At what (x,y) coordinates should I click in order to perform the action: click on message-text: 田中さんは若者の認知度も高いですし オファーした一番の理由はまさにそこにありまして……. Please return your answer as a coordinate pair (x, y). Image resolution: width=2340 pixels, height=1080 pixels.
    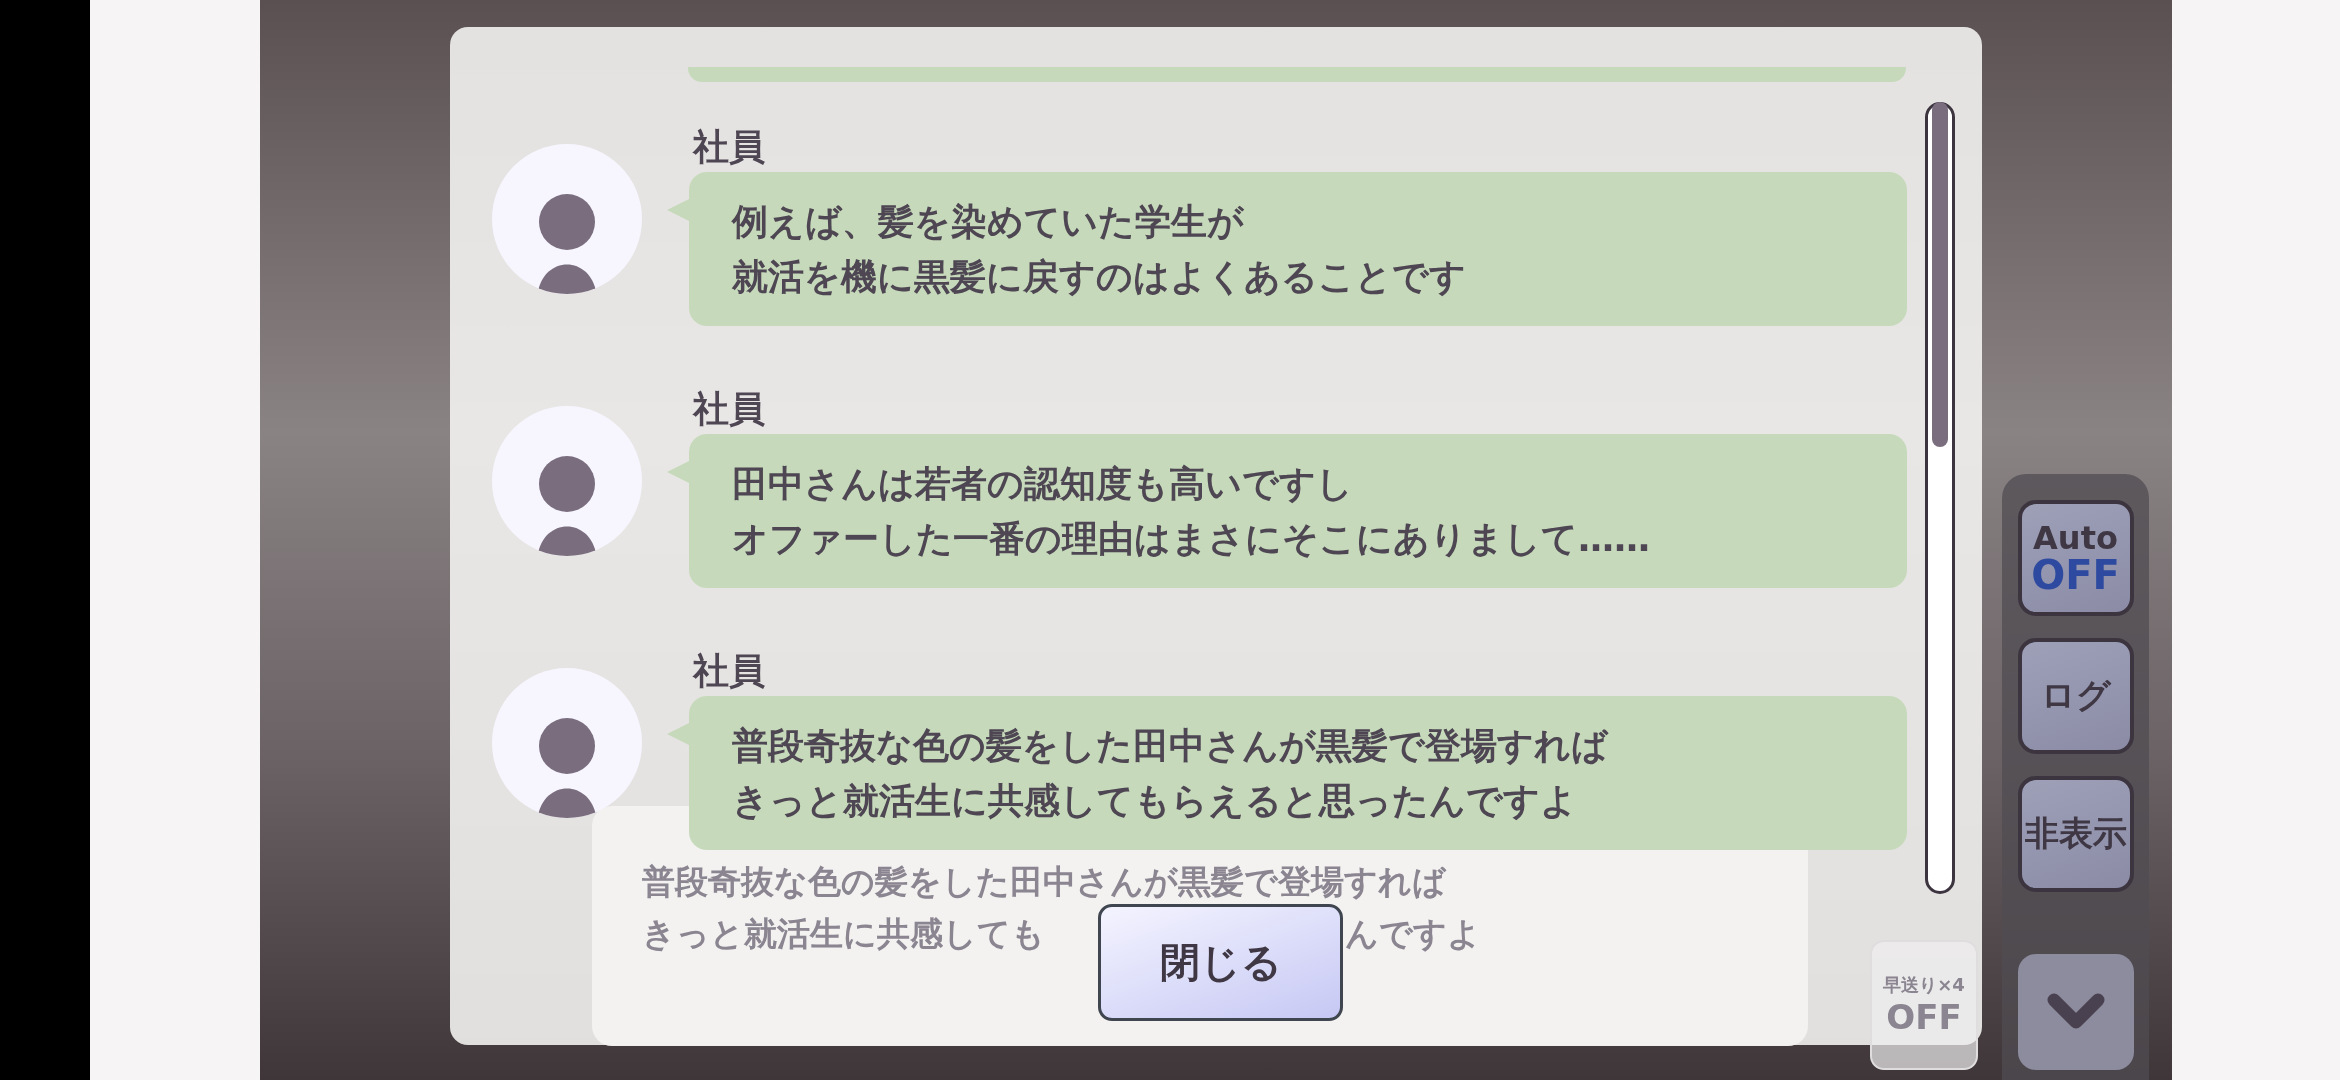
    Looking at the image, I should click on (1191, 511).